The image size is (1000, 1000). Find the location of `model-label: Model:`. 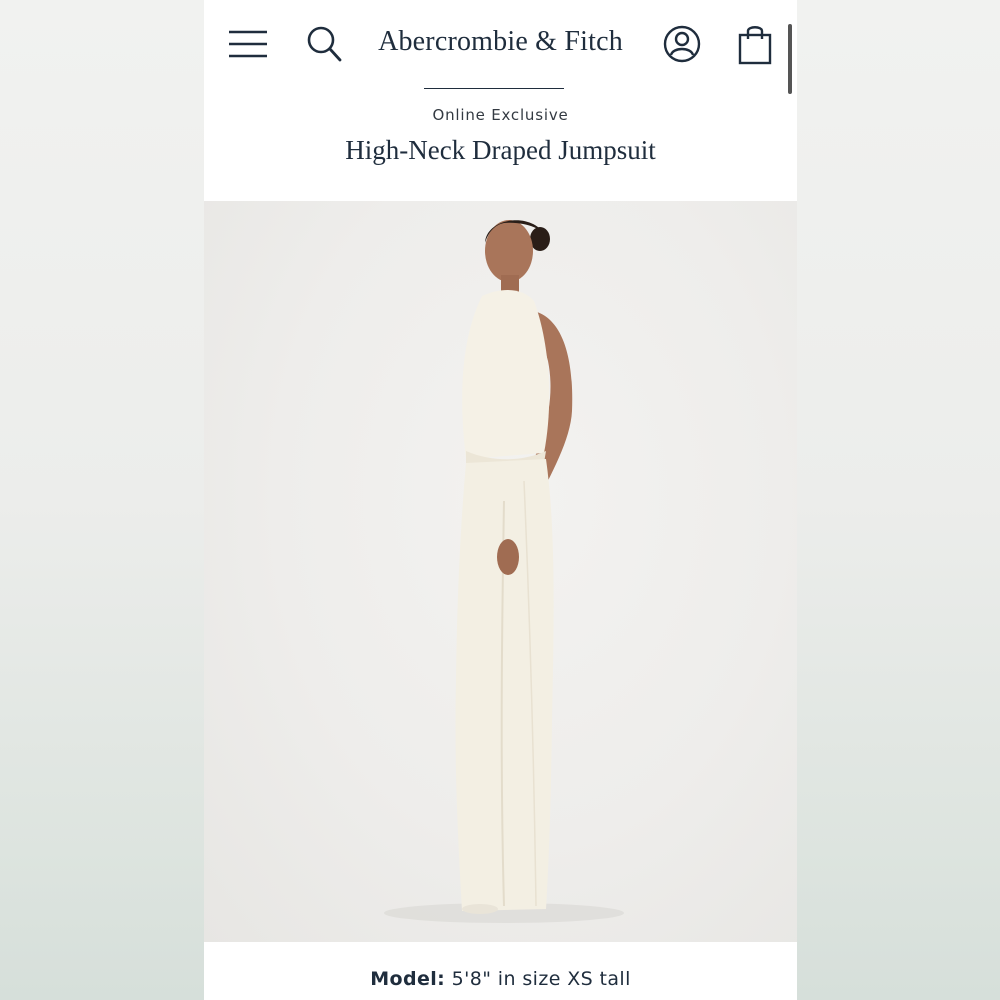

model-label: Model: is located at coordinates (408, 979).